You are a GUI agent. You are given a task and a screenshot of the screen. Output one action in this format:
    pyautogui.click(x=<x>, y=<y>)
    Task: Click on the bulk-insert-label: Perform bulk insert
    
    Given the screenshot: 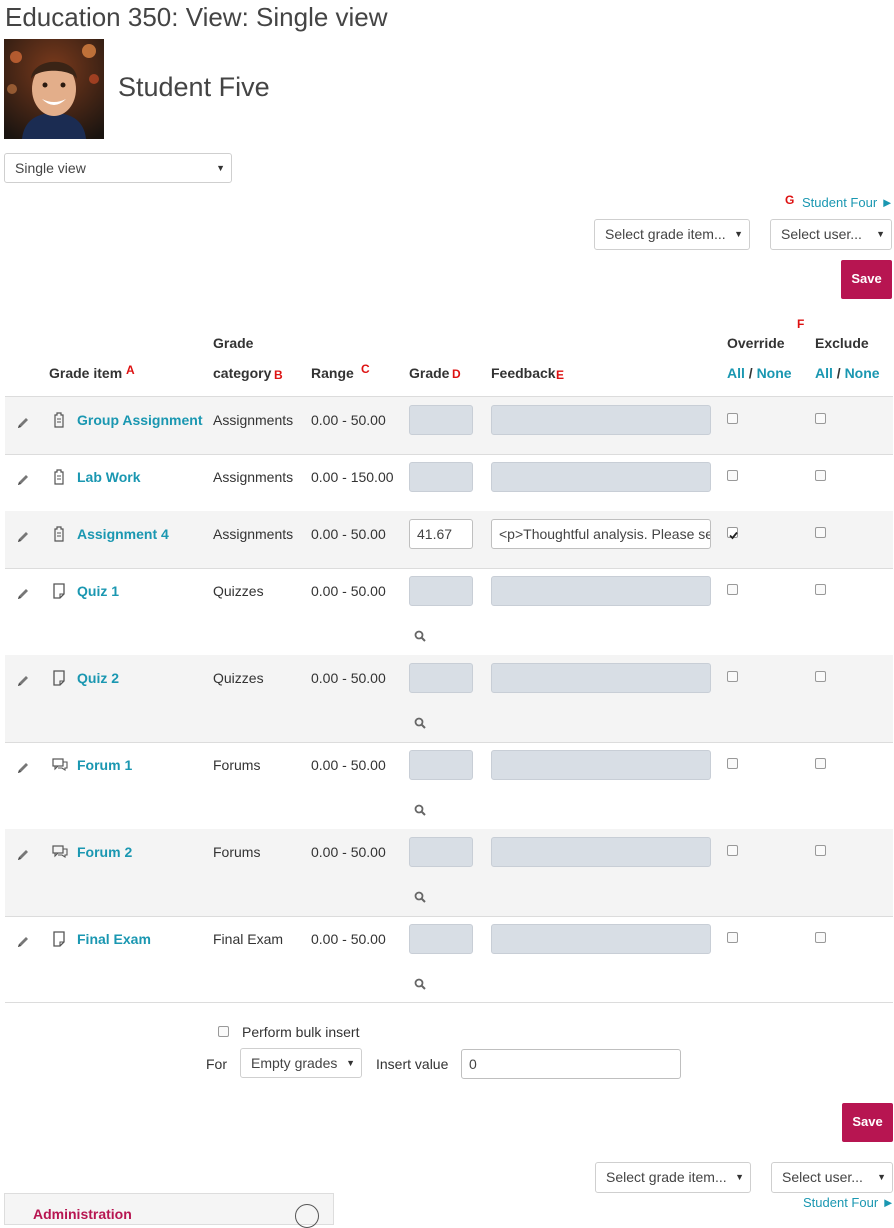 What is the action you would take?
    pyautogui.click(x=301, y=1032)
    